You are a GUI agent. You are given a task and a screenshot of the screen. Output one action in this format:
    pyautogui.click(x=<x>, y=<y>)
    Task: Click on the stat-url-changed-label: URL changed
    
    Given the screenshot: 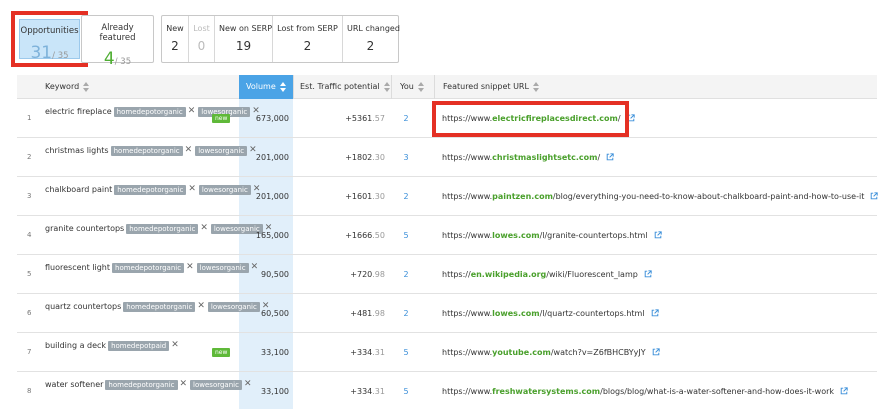 What is the action you would take?
    pyautogui.click(x=373, y=28)
    